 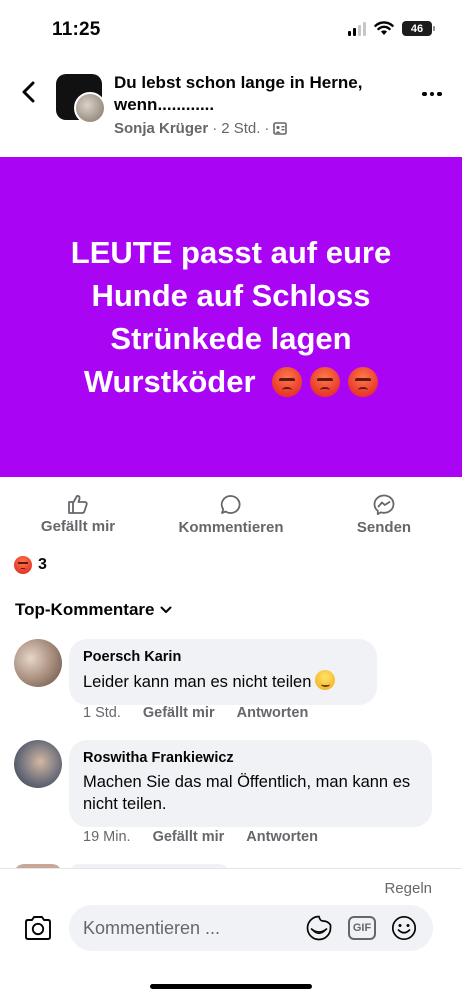 I want to click on comment-button: Kommentieren, so click(x=231, y=515).